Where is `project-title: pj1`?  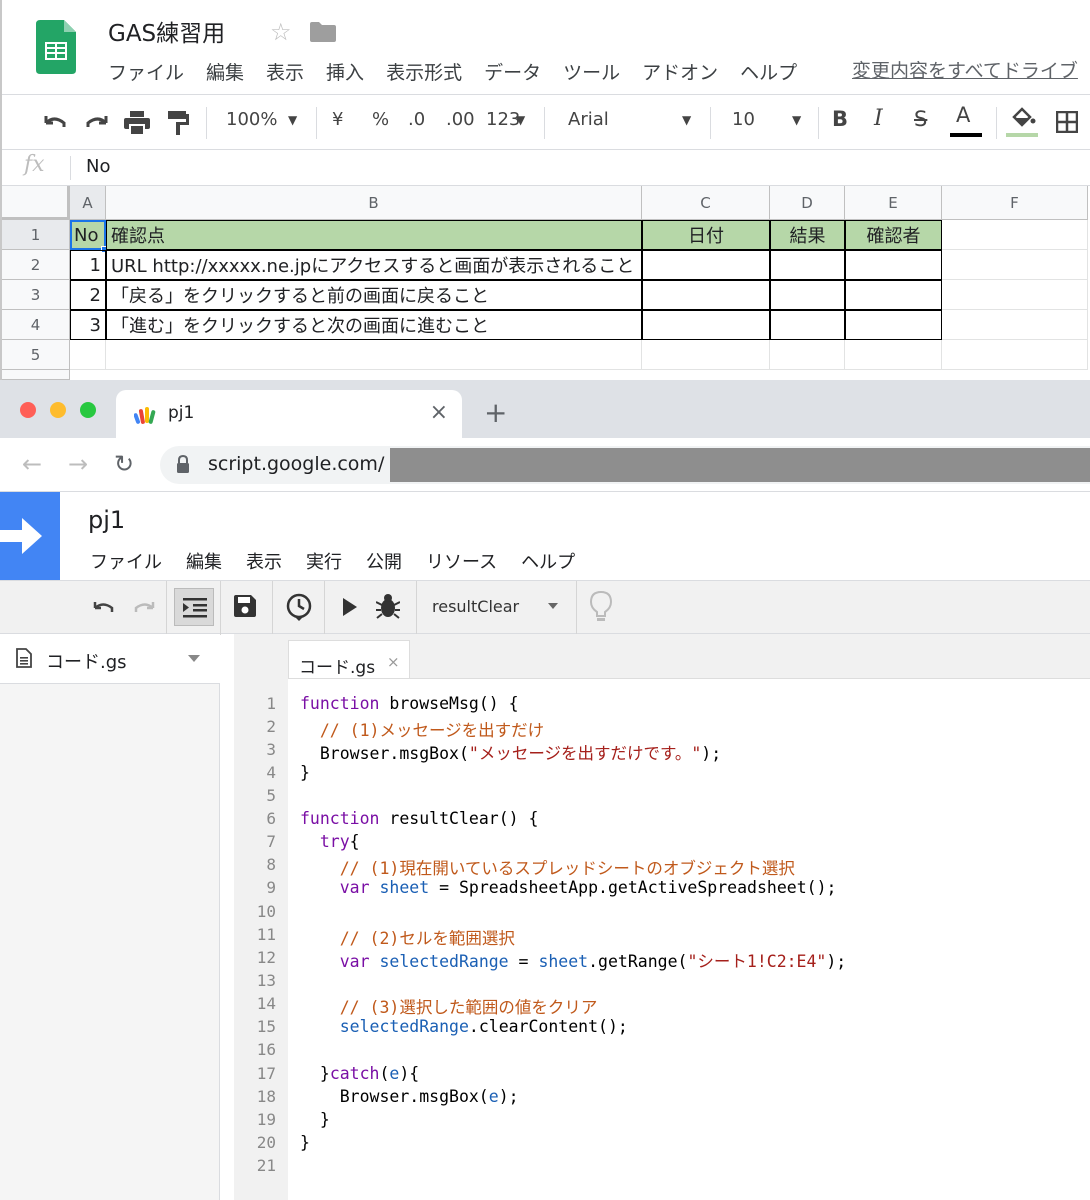 project-title: pj1 is located at coordinates (106, 520).